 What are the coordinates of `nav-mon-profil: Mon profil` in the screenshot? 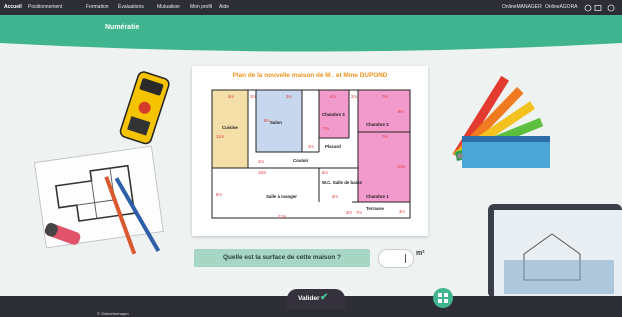 It's located at (201, 7).